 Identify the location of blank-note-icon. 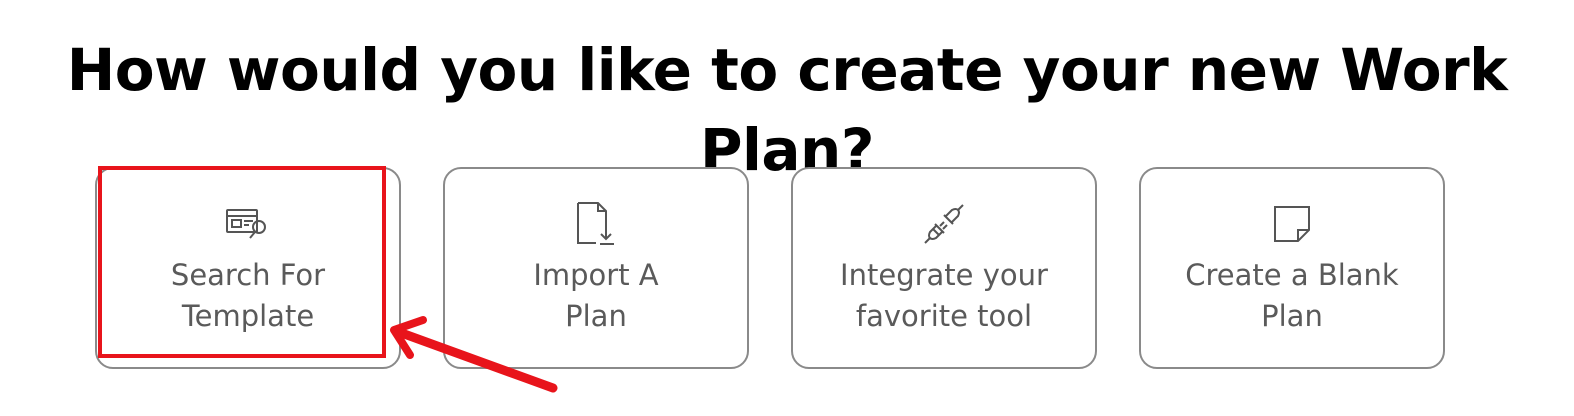
(1292, 224).